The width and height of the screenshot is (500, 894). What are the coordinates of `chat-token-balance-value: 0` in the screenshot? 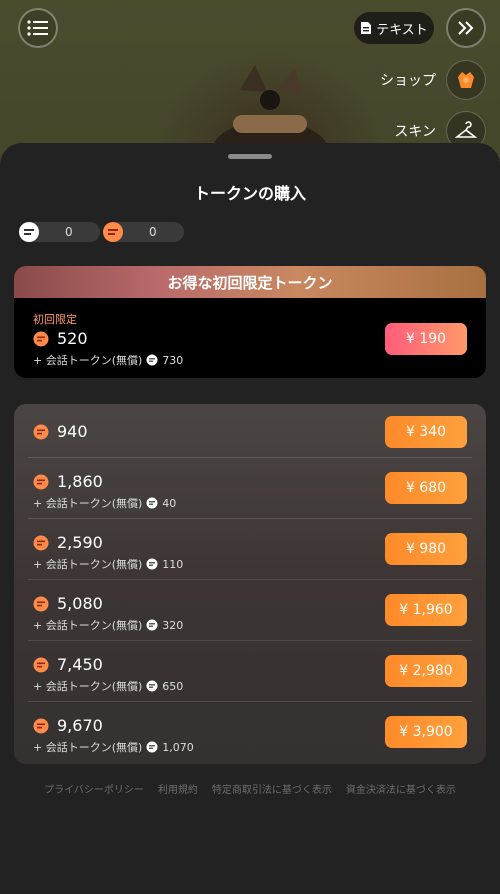 It's located at (69, 232).